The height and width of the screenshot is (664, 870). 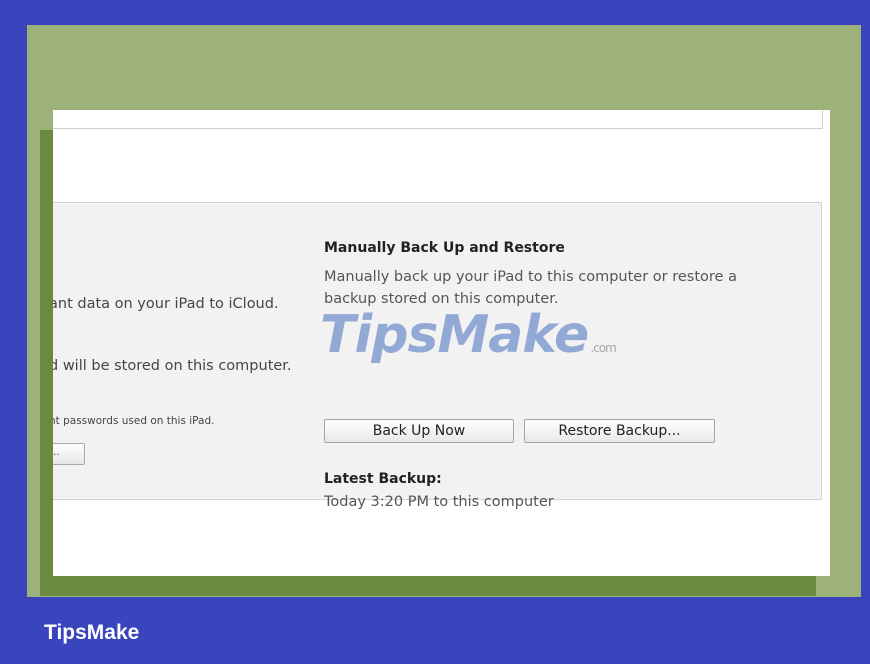 What do you see at coordinates (439, 502) in the screenshot?
I see `latest-backup-value: Today 3:20 PM to this computer` at bounding box center [439, 502].